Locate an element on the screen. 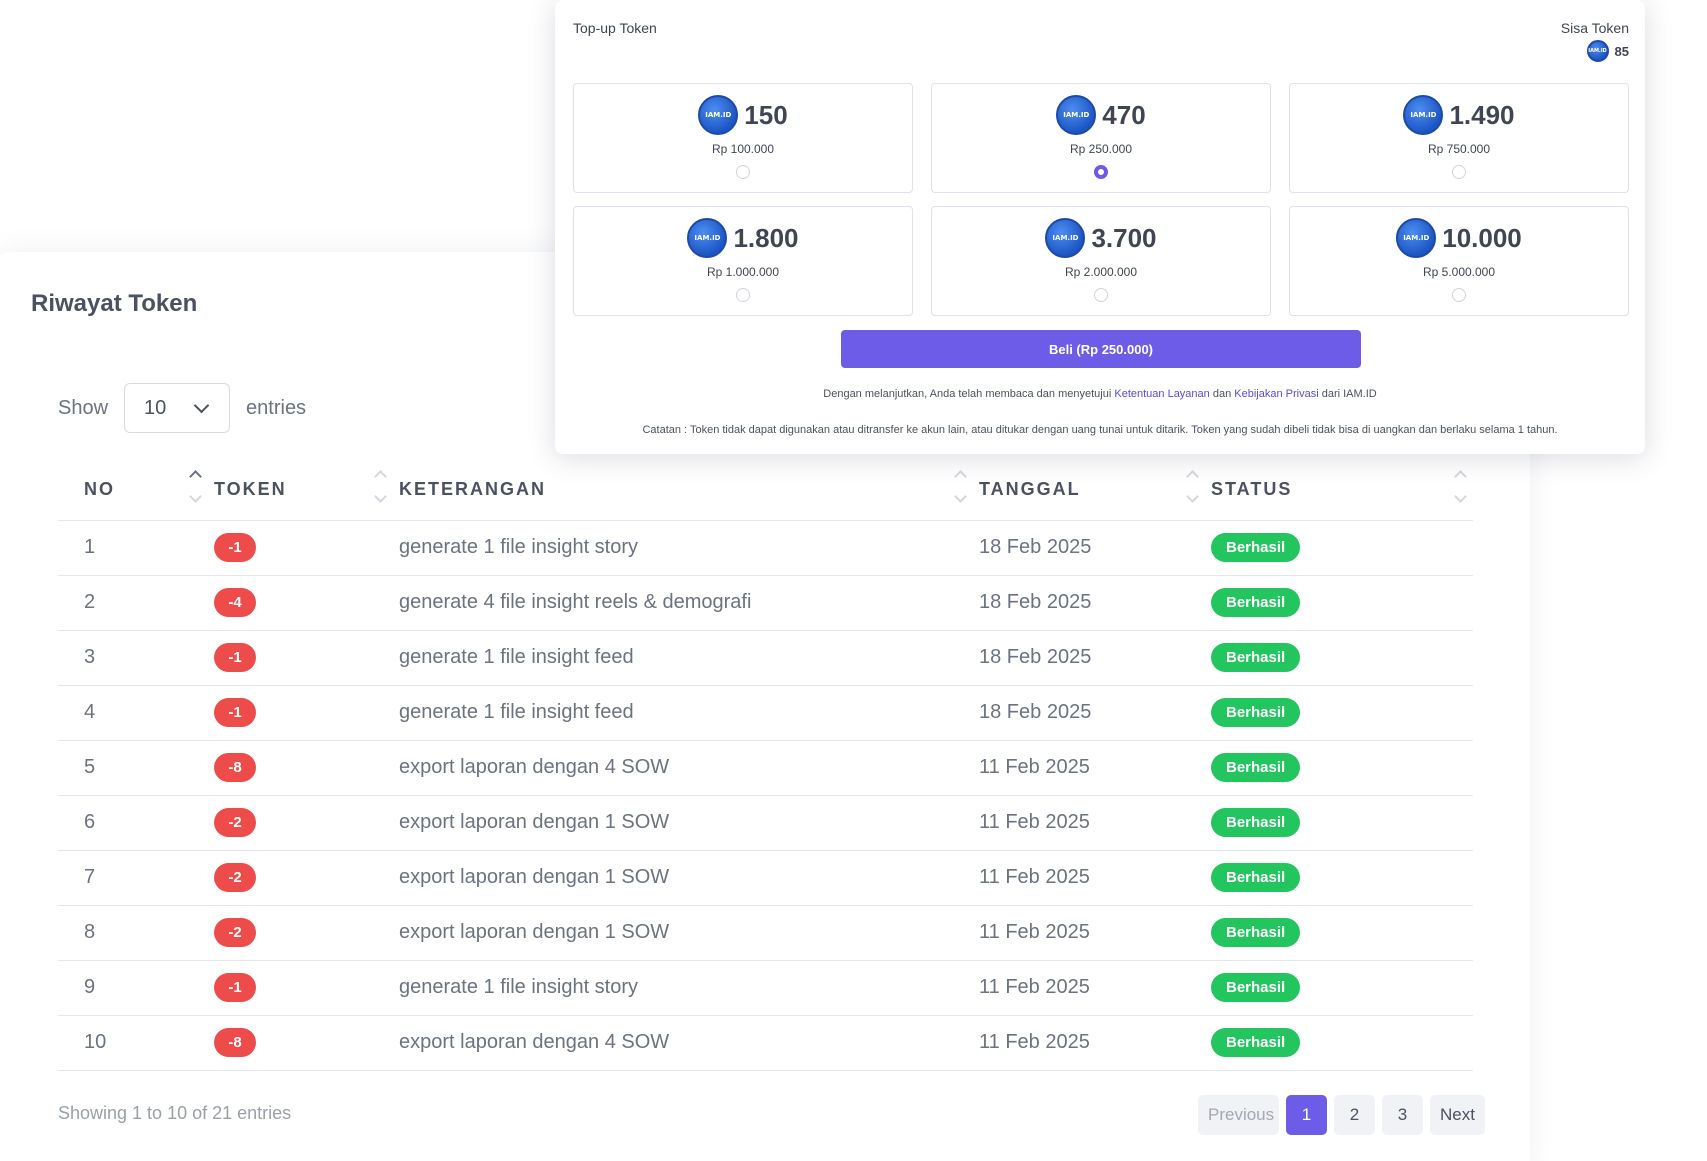 The height and width of the screenshot is (1161, 1707). row-number: 8 is located at coordinates (133, 933).